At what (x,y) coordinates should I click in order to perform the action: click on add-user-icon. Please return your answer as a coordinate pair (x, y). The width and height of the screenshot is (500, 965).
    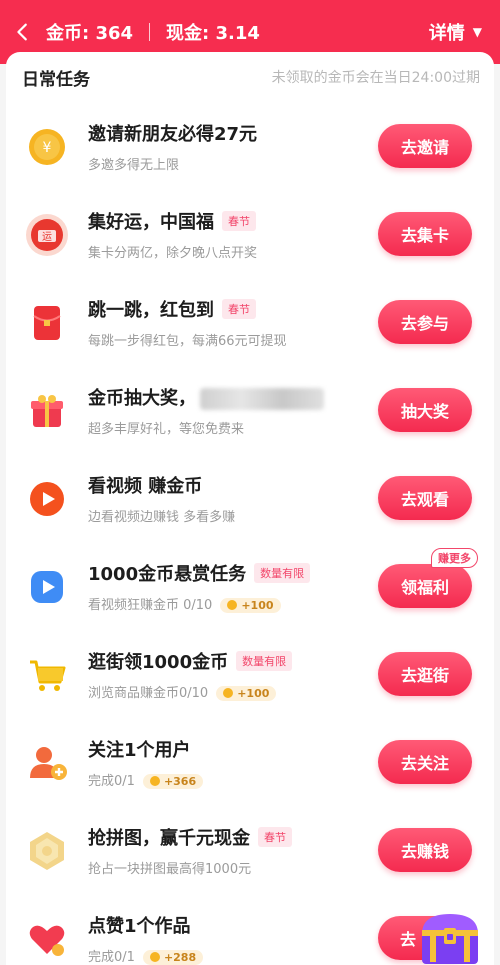
    Looking at the image, I should click on (47, 763).